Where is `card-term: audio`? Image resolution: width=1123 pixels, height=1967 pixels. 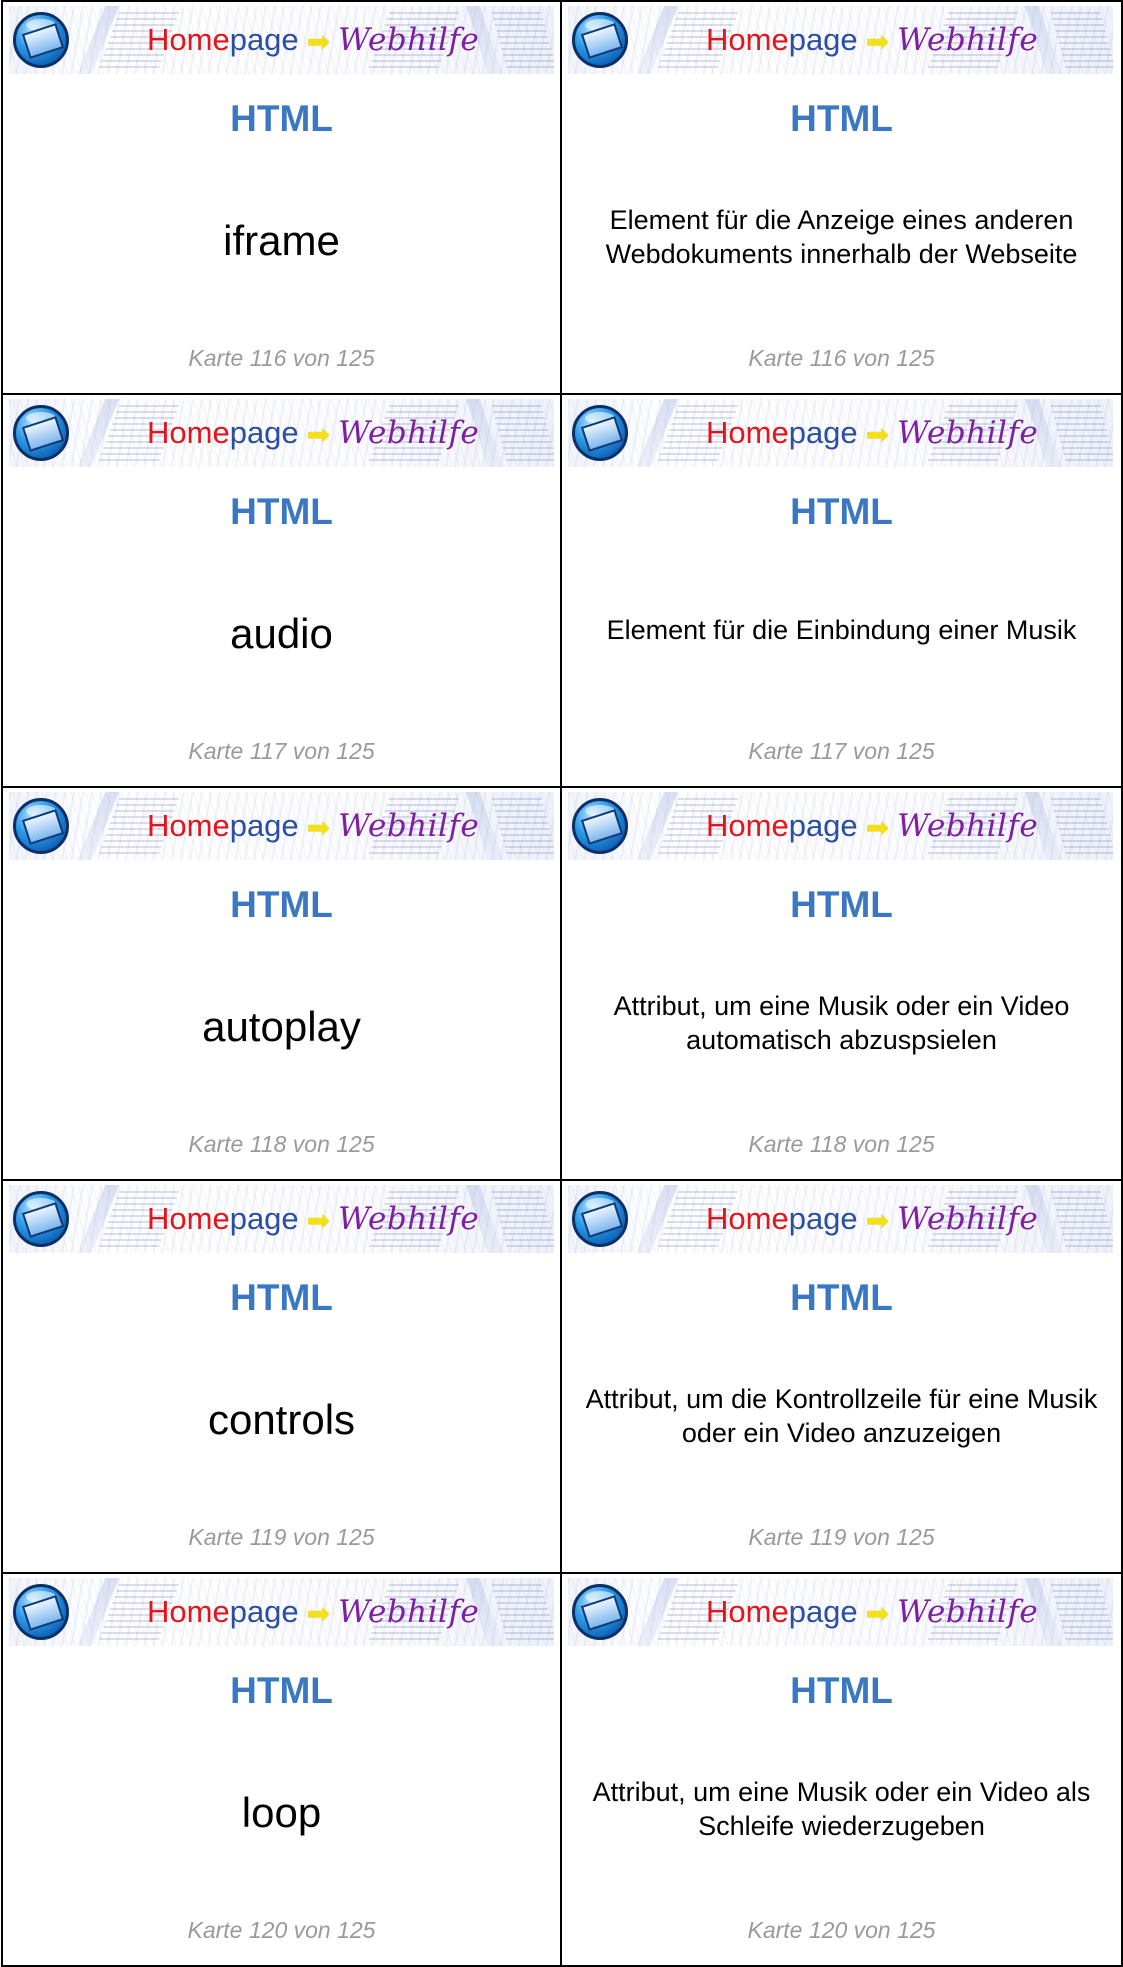
card-term: audio is located at coordinates (281, 633).